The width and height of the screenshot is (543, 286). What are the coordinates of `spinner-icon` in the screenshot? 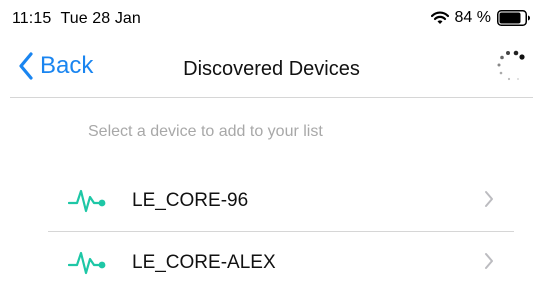 It's located at (511, 65).